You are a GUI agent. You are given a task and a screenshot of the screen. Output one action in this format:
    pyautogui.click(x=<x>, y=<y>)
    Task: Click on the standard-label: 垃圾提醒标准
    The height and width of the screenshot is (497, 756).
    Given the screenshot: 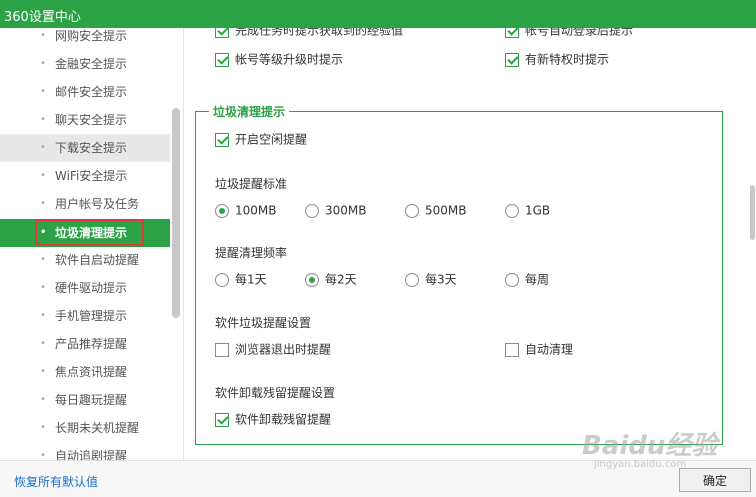 What is the action you would take?
    pyautogui.click(x=251, y=184)
    